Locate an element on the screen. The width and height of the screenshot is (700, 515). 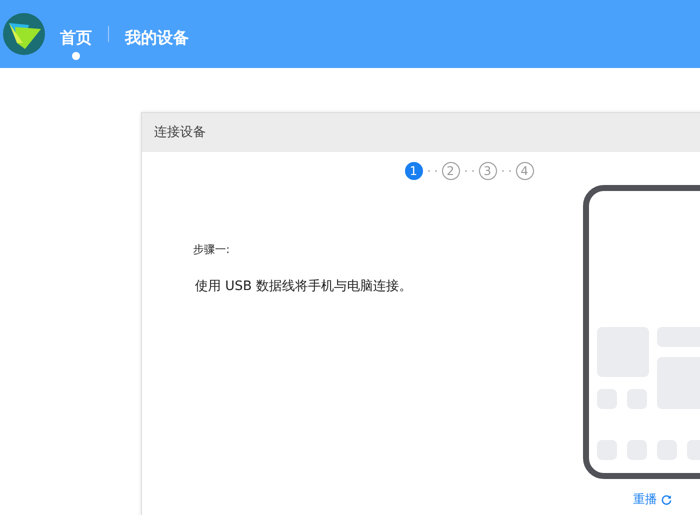
refresh-icon is located at coordinates (666, 499).